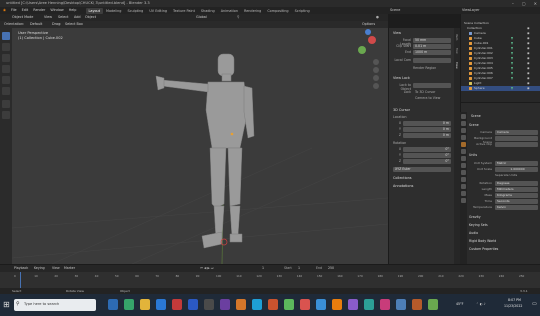 This screenshot has height=316, width=540. I want to click on tab-modeling: Modeling, so click(114, 11).